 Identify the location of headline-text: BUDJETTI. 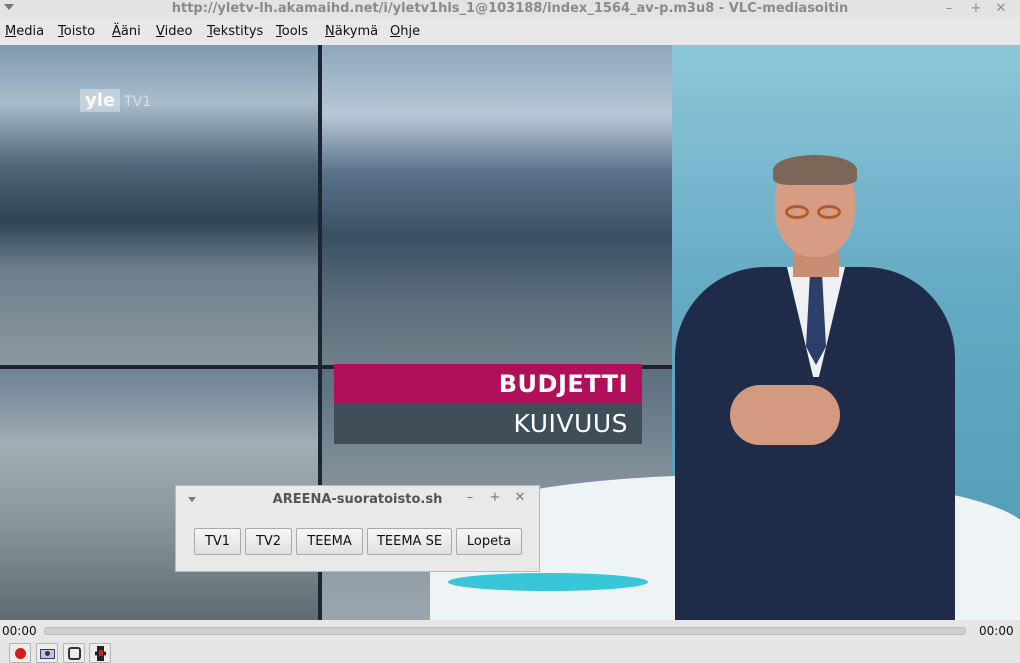
(563, 384).